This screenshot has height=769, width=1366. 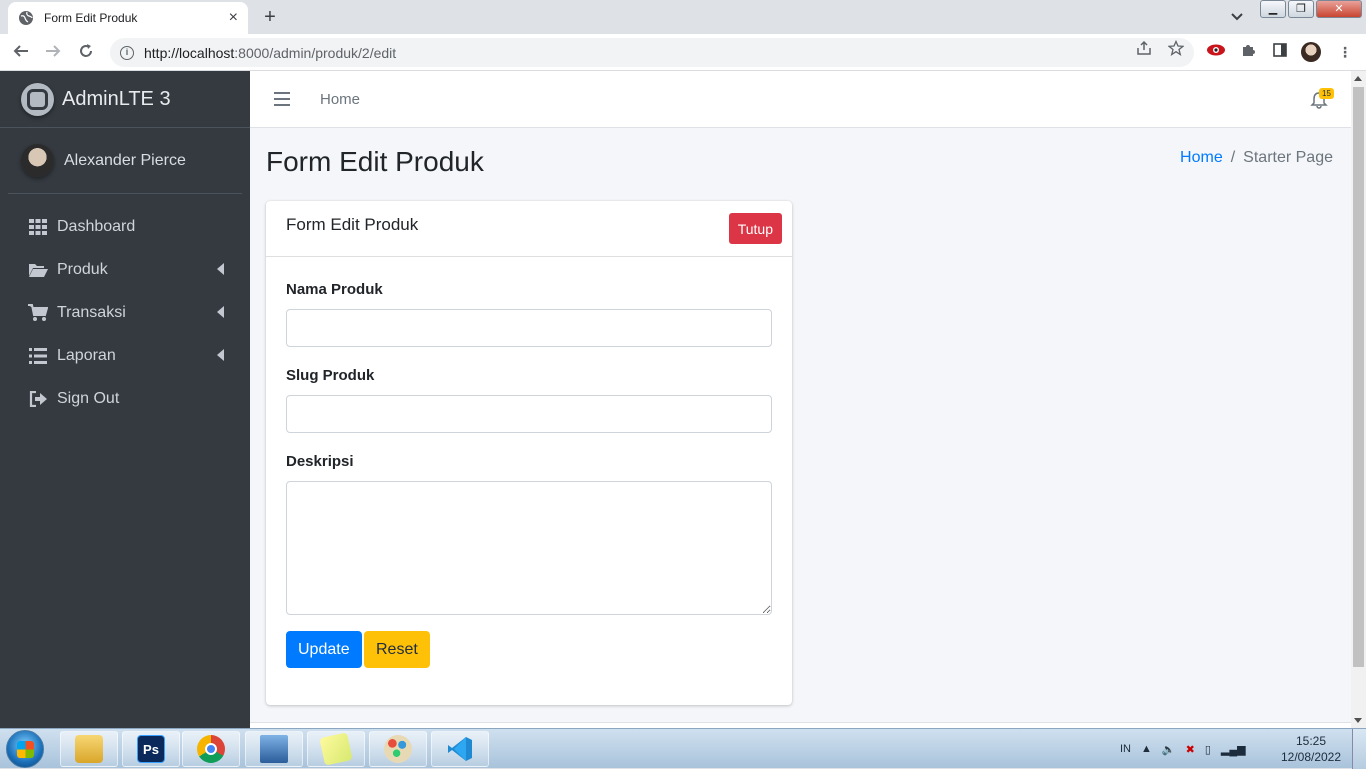 I want to click on volume-icon: 🔈, so click(x=1169, y=749).